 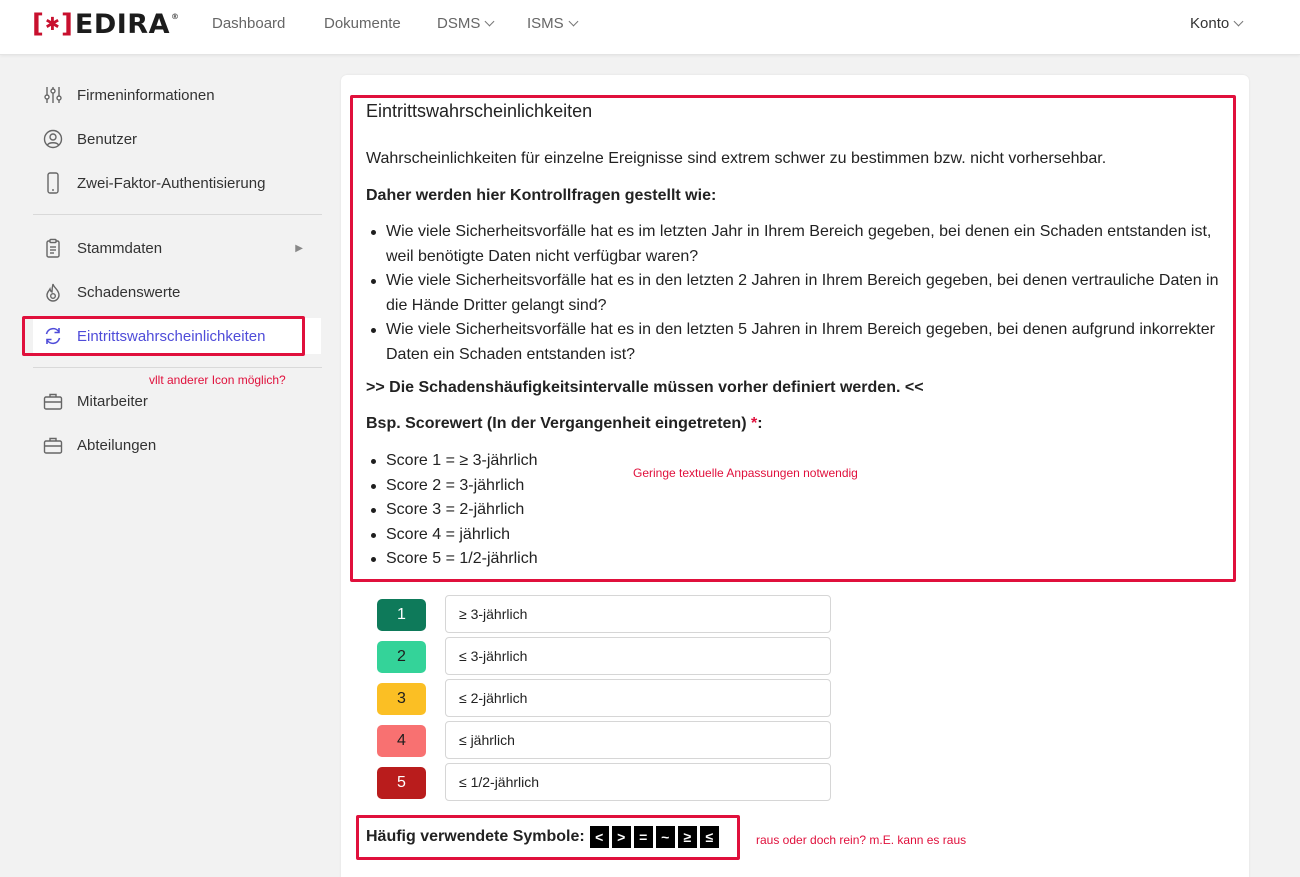 I want to click on list-item: Score 4 = jährlich, so click(x=454, y=535).